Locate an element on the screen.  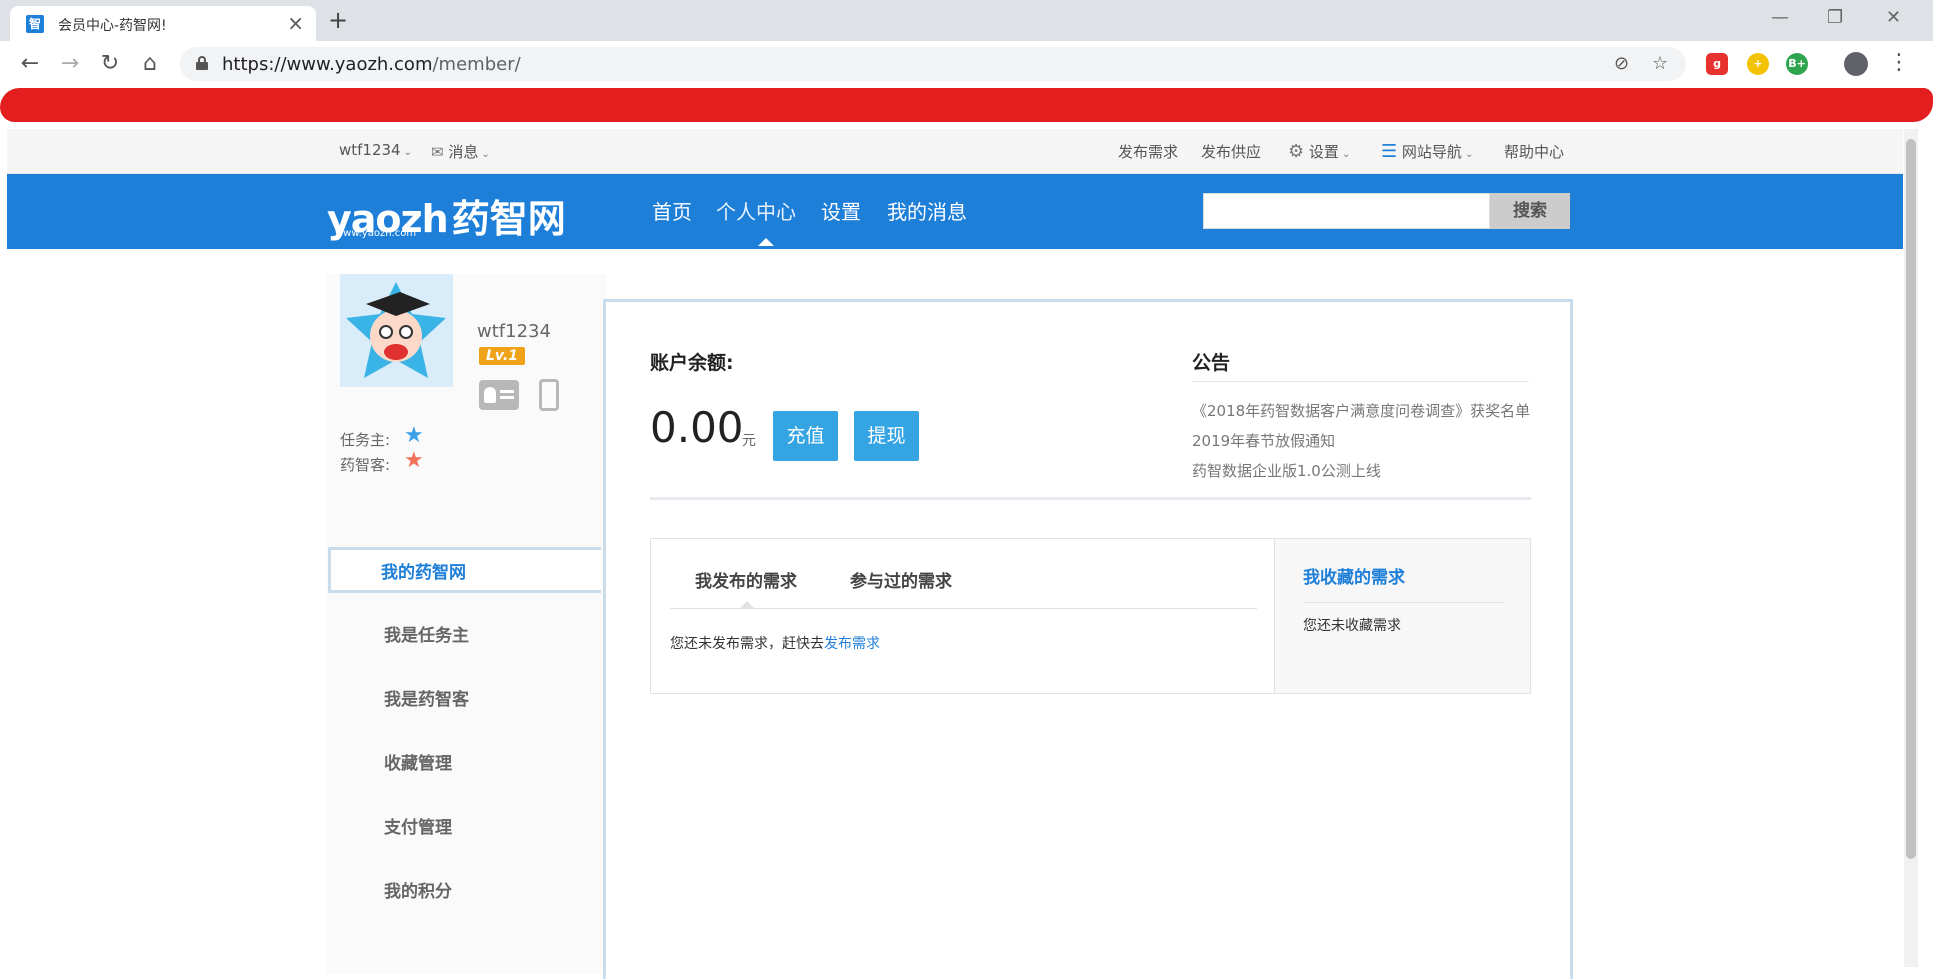
favorite-divider is located at coordinates (1404, 602).